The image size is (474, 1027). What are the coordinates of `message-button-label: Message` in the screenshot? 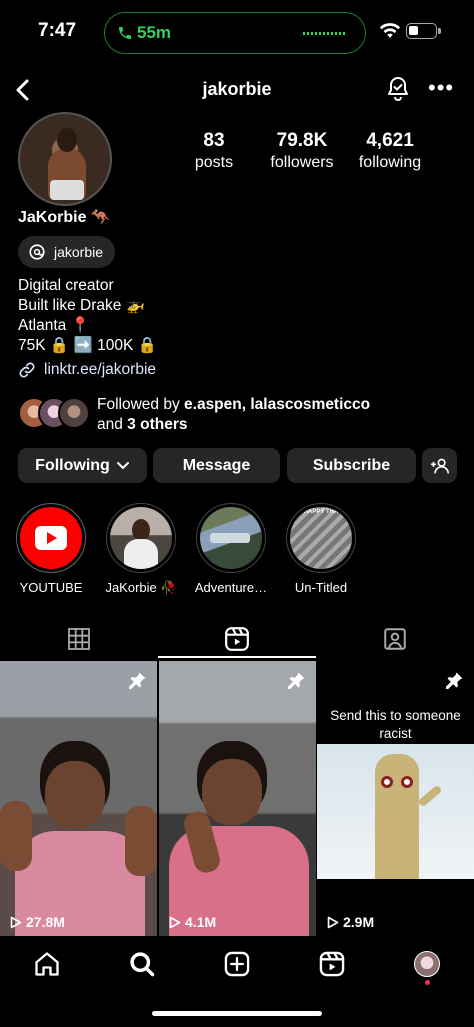 It's located at (216, 465).